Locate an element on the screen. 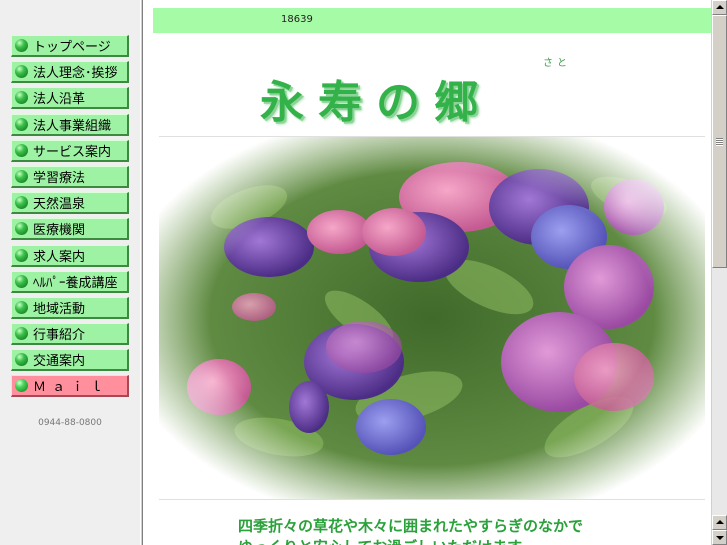  nav-button-10: ﾍﾙﾊﾟｰ養成講座 is located at coordinates (70, 281).